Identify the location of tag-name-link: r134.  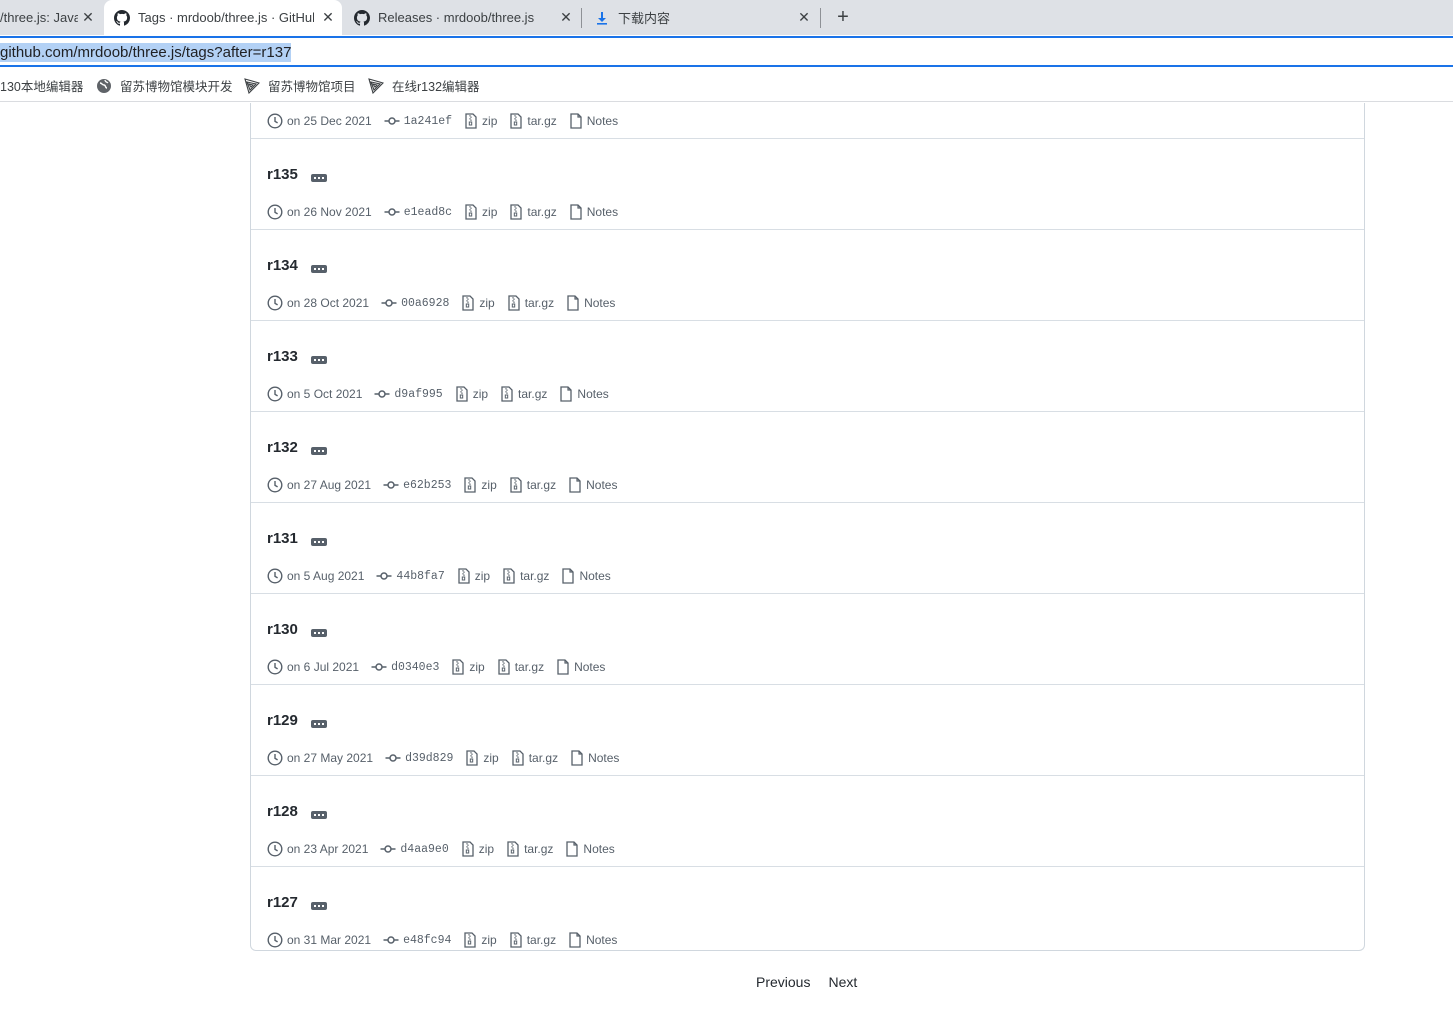
(282, 265).